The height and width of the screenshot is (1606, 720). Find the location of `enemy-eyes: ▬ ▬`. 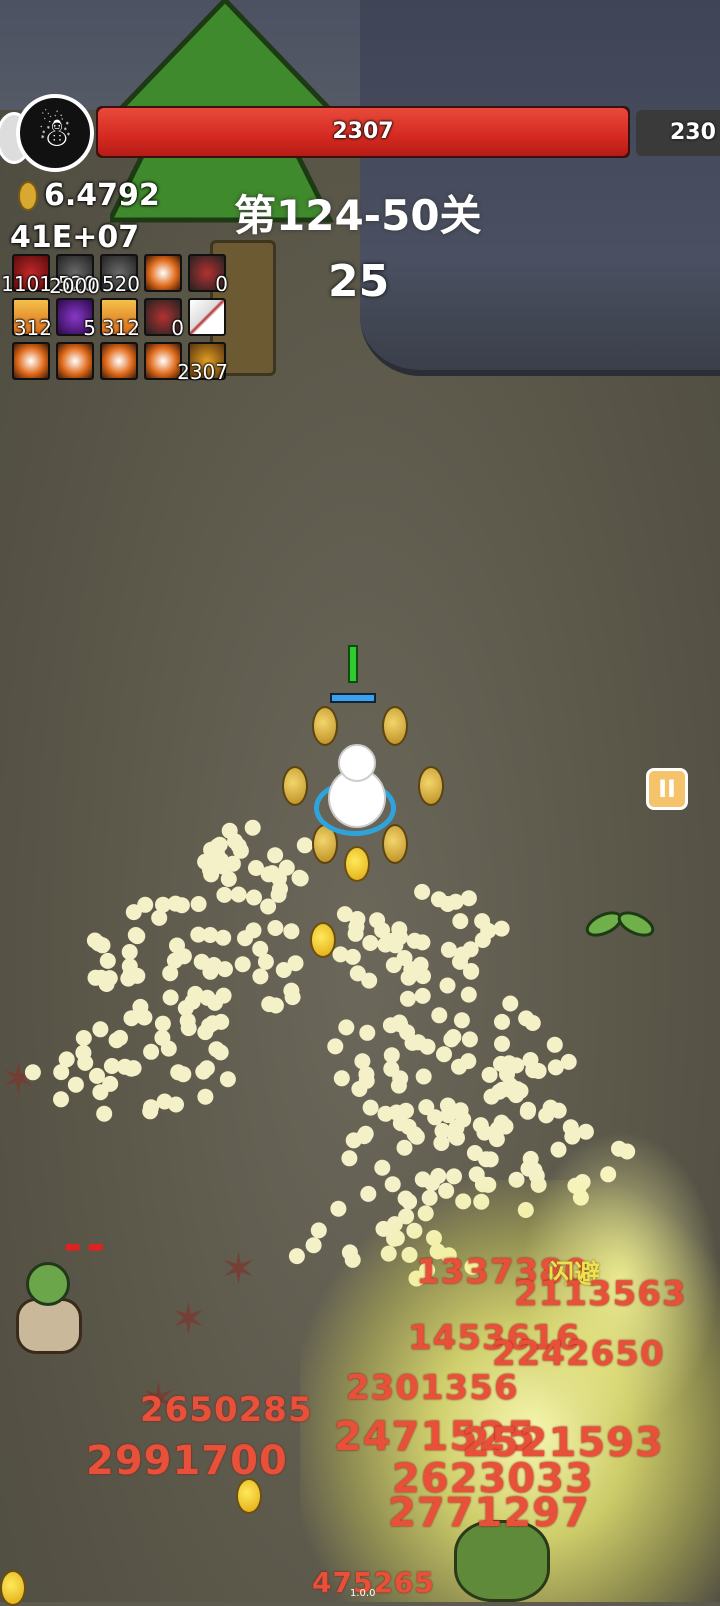

enemy-eyes: ▬ ▬ is located at coordinates (84, 1246).